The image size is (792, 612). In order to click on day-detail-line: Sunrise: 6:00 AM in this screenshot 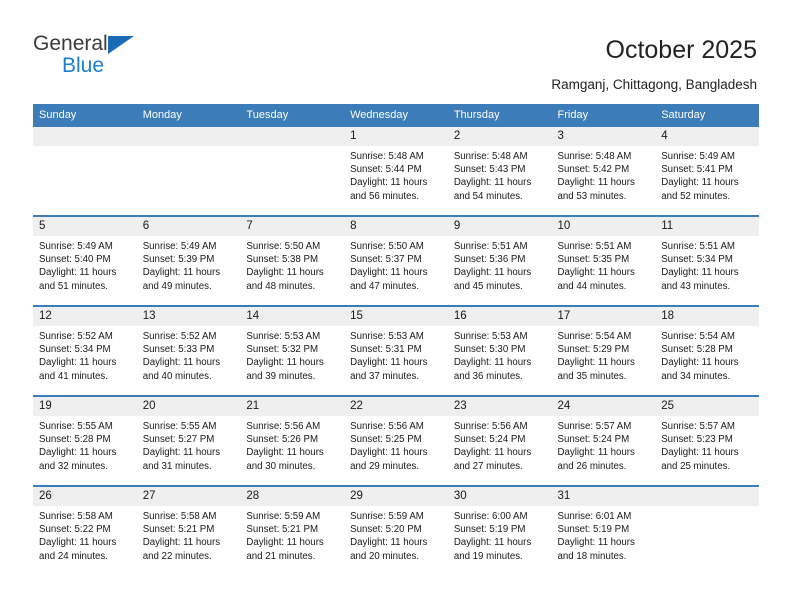, I will do `click(490, 516)`.